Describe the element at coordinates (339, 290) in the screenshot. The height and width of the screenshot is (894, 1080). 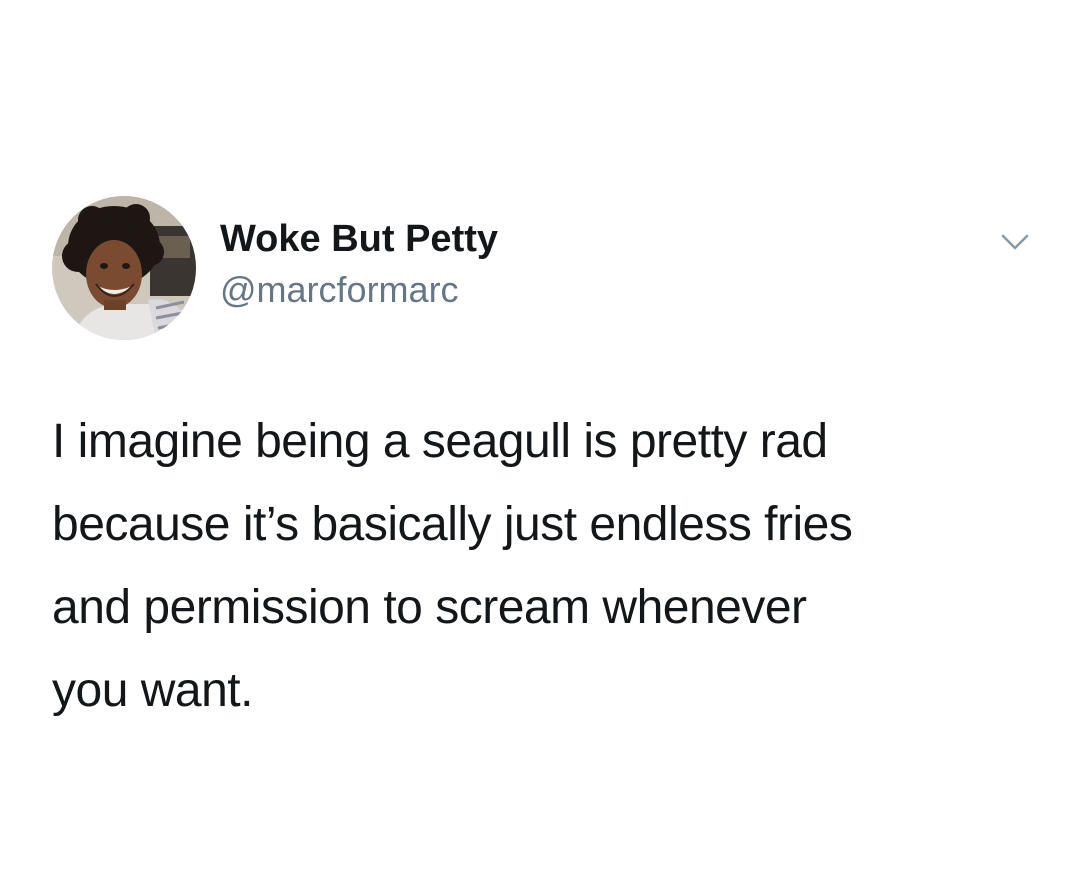
I see `user-handle: @marcformarc` at that location.